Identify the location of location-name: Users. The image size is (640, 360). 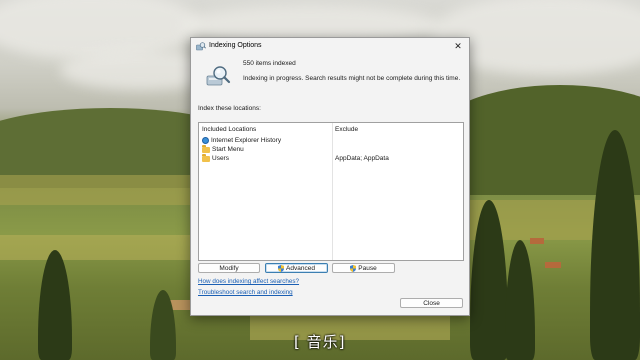
(220, 158).